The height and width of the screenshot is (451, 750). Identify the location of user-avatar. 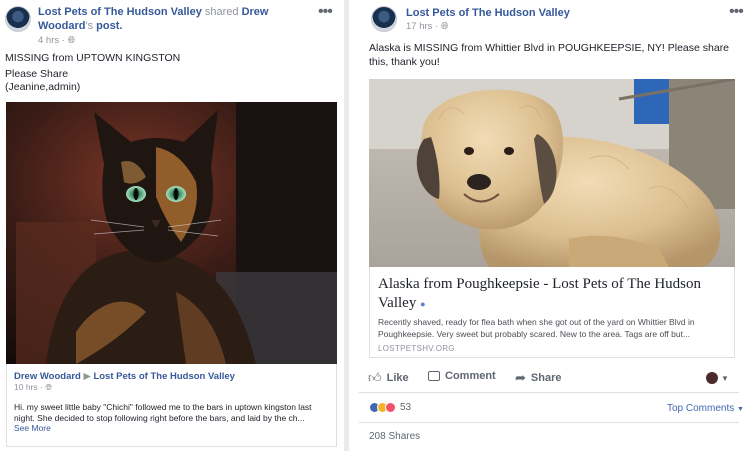
(712, 378).